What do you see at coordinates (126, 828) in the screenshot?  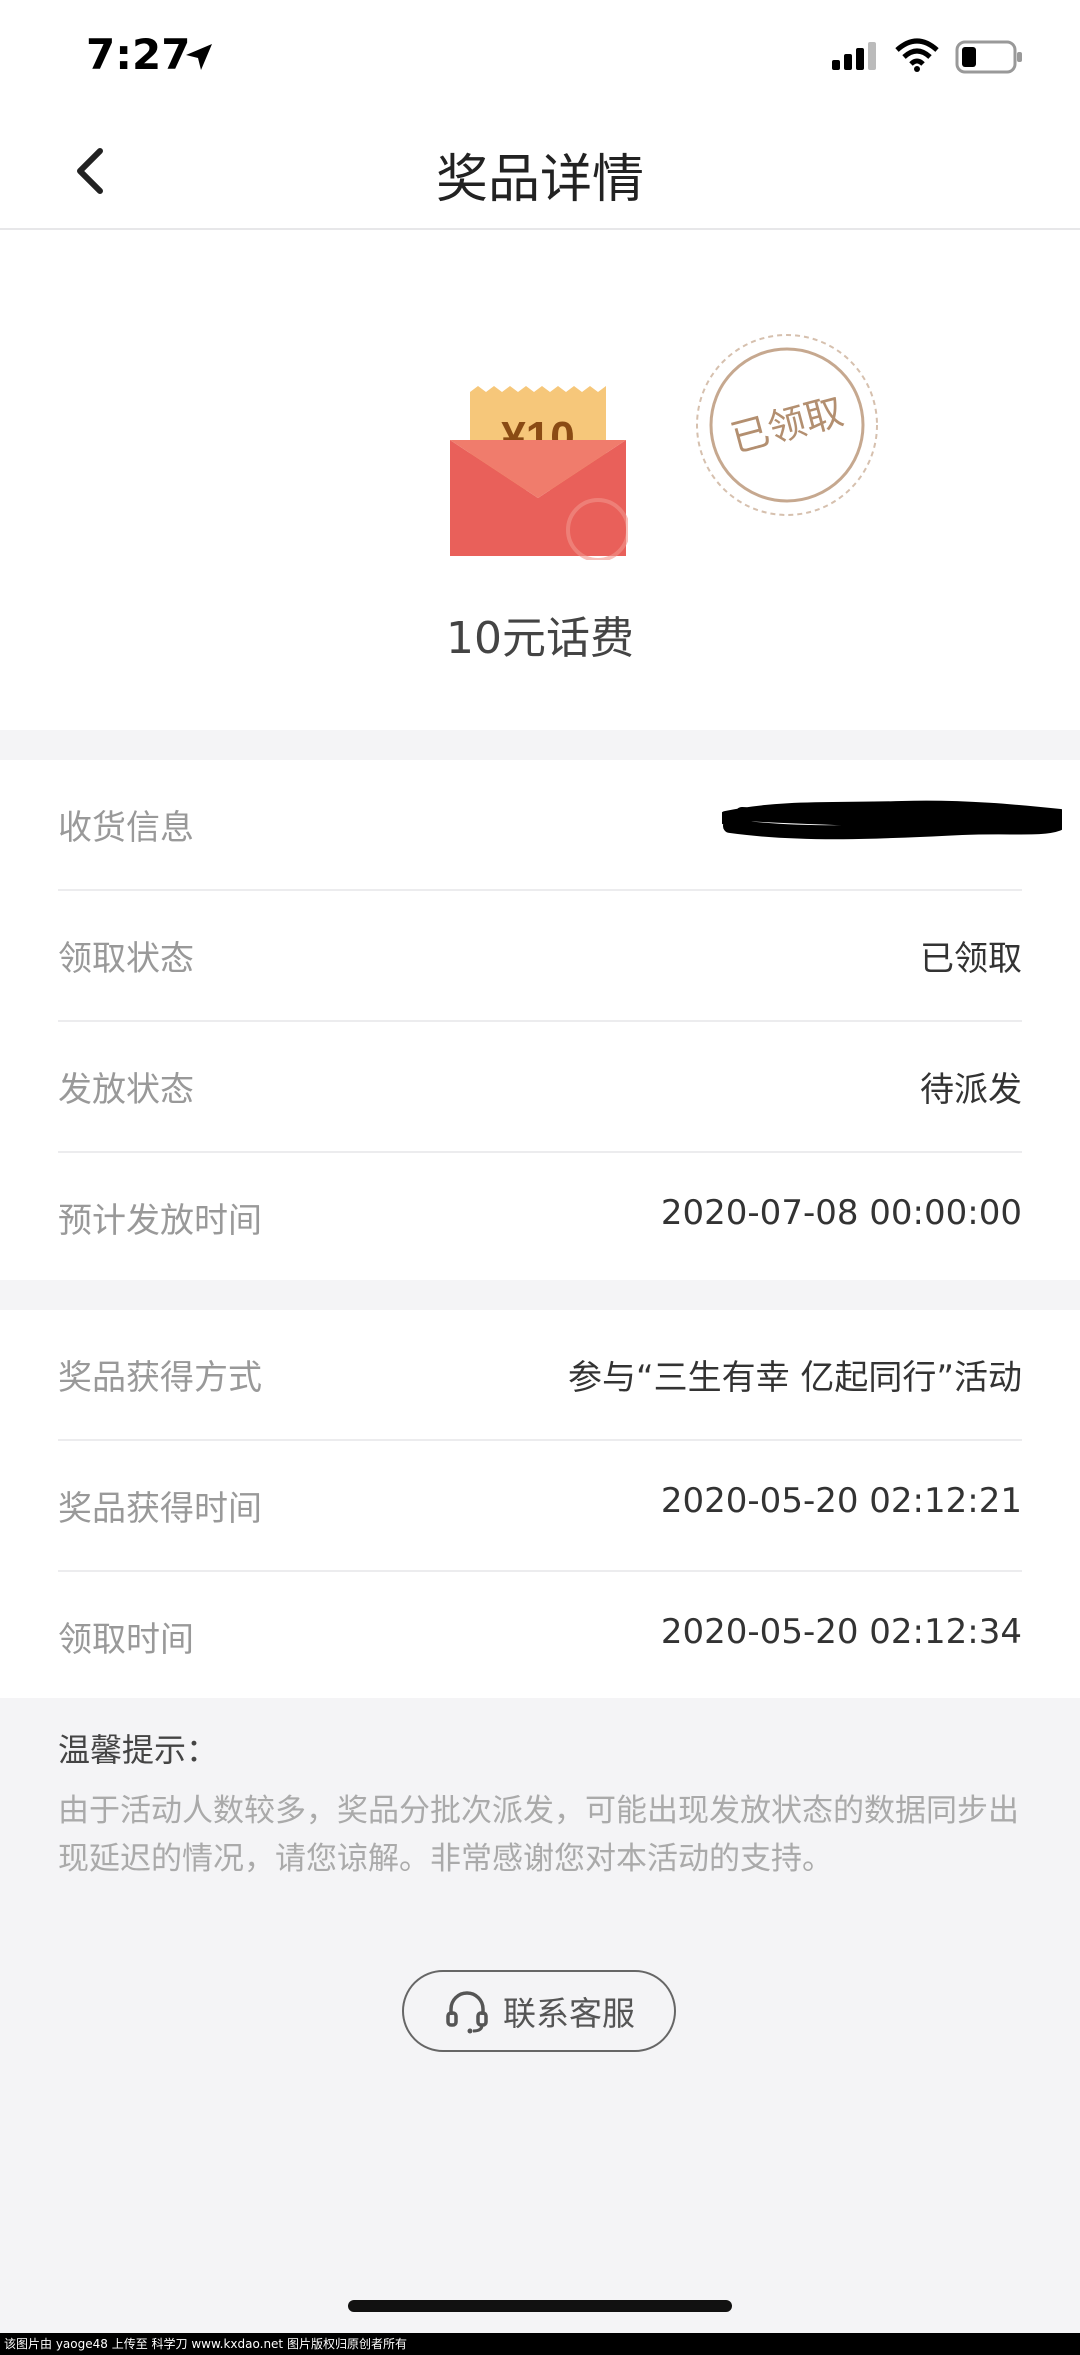 I see `row-label: 收货信息` at bounding box center [126, 828].